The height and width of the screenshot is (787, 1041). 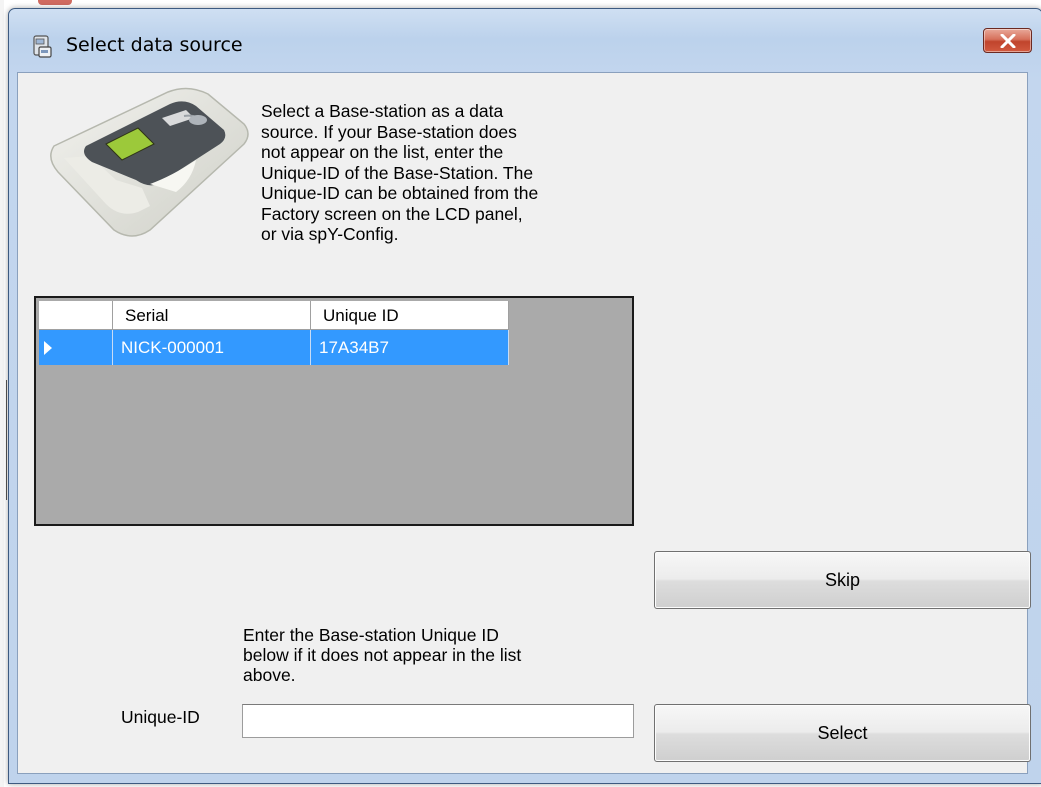 I want to click on grid-header-corner, so click(x=76, y=315).